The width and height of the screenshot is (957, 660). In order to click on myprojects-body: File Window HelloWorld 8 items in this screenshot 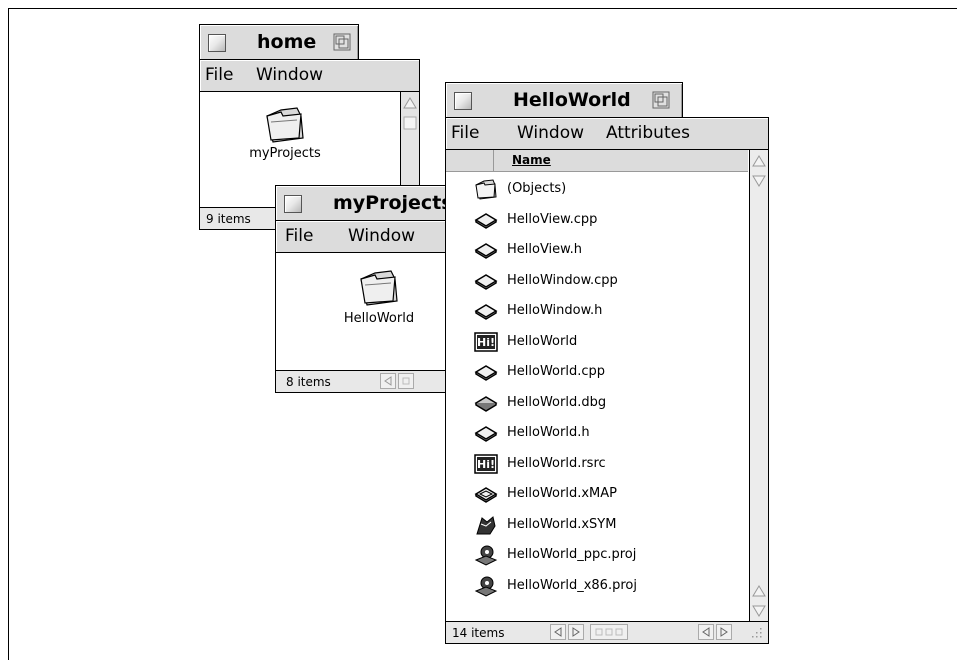, I will do `click(365, 306)`.